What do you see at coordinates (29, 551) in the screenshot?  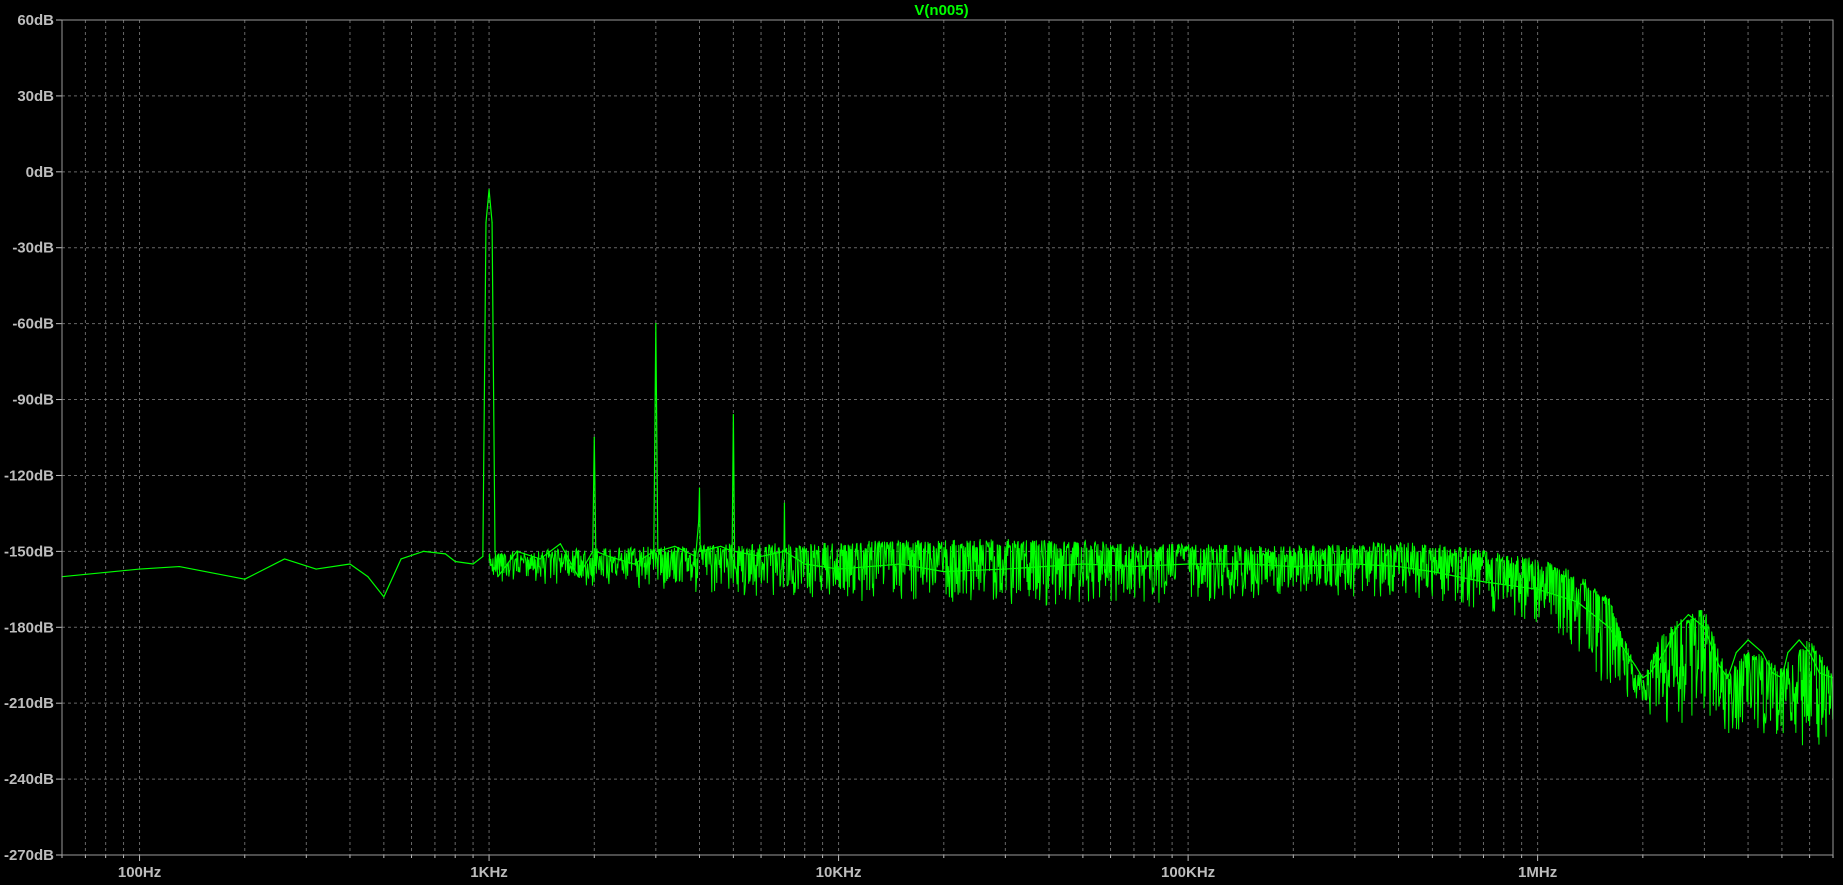 I see `y-tick-label: -150dB` at bounding box center [29, 551].